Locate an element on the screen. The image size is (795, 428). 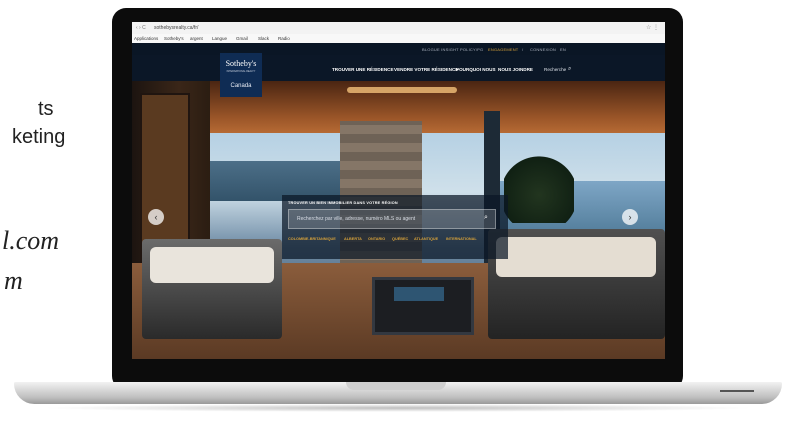
nav-item-contact: NOUS JOINDRE is located at coordinates (515, 69).